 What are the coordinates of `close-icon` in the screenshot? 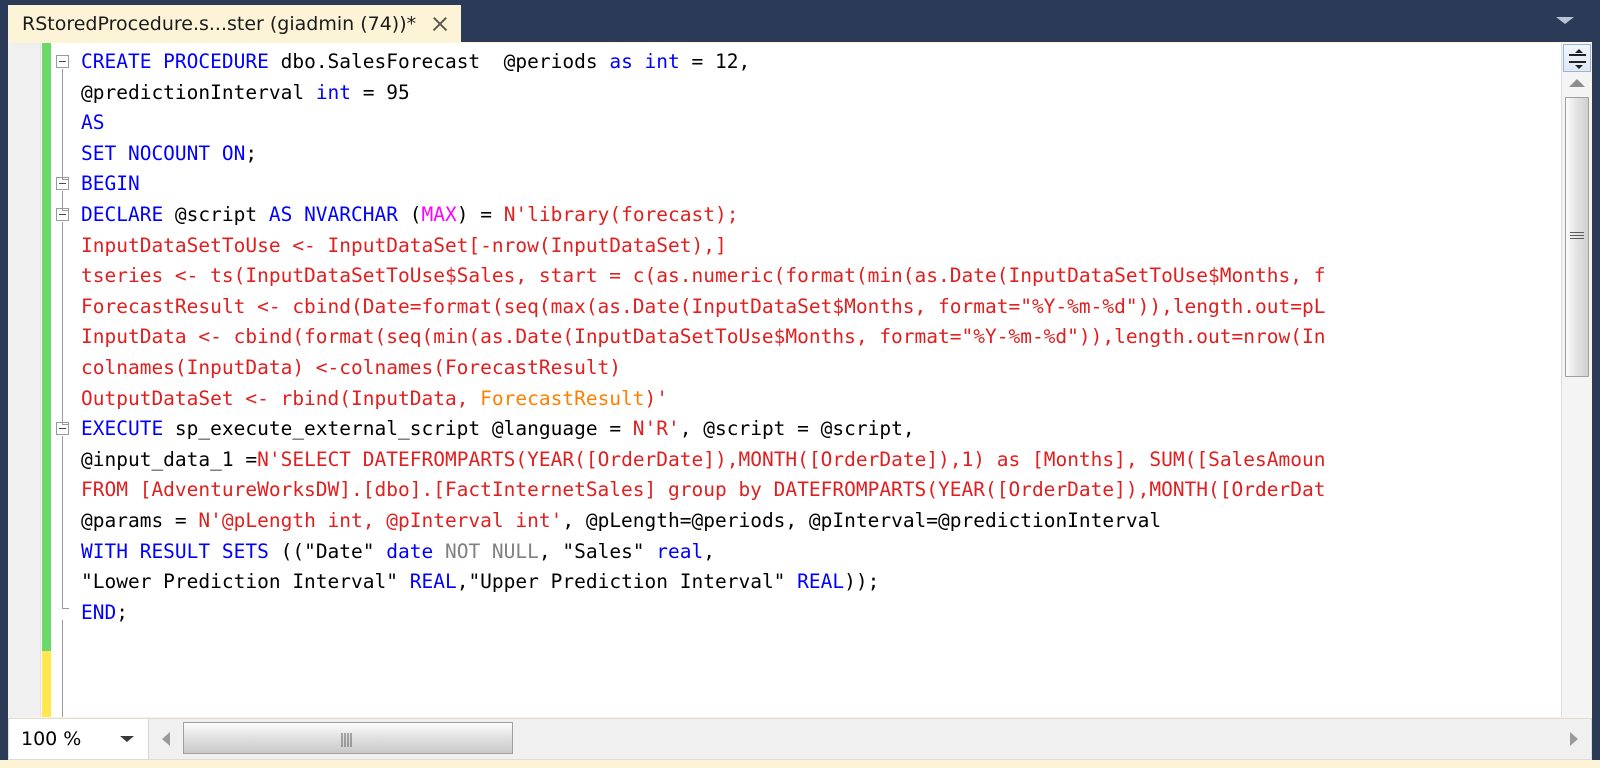 It's located at (440, 24).